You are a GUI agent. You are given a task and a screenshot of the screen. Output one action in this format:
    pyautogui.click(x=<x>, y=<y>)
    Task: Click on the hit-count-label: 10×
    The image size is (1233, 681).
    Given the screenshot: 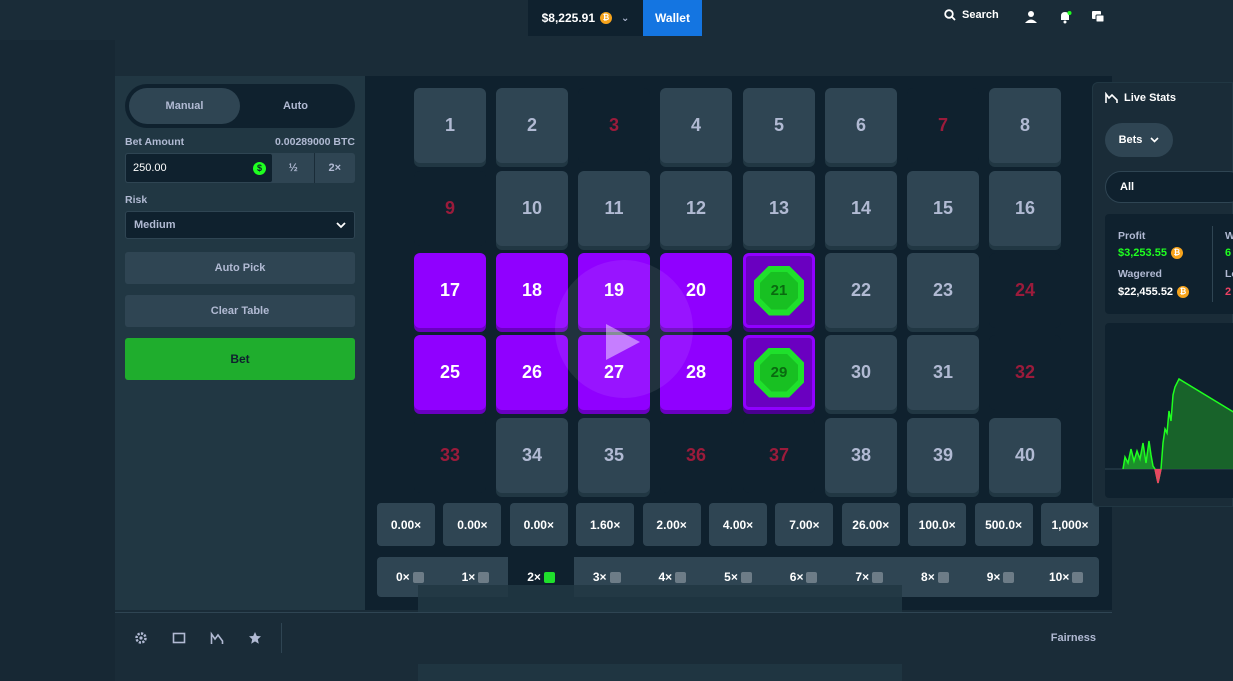 What is the action you would take?
    pyautogui.click(x=1059, y=577)
    